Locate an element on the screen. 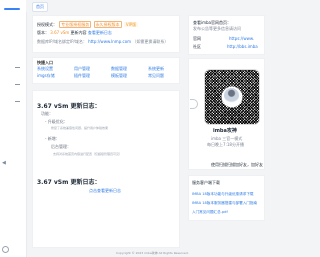  version-line: 版本： 3.67 vSm 更新内容 查看更新日志 is located at coordinates (74, 32).